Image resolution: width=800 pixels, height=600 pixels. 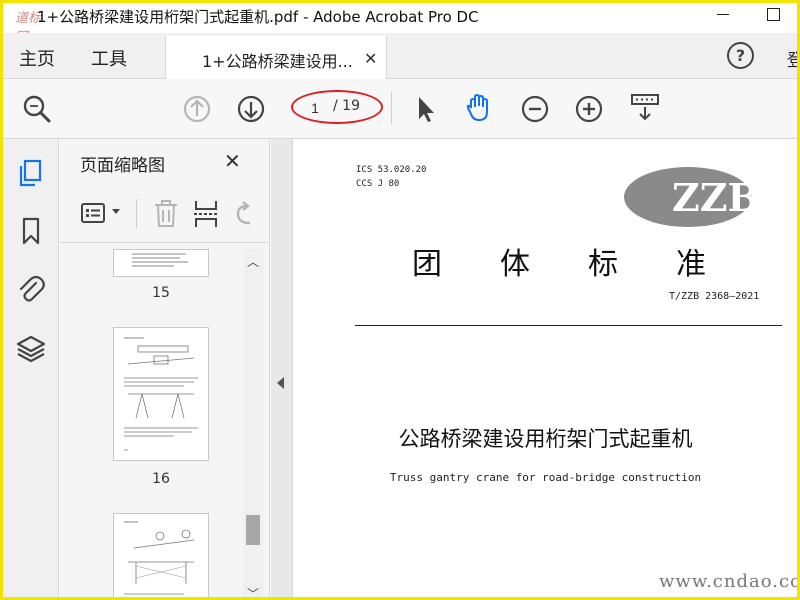 What do you see at coordinates (716, 197) in the screenshot?
I see `logo-text: ZZB` at bounding box center [716, 197].